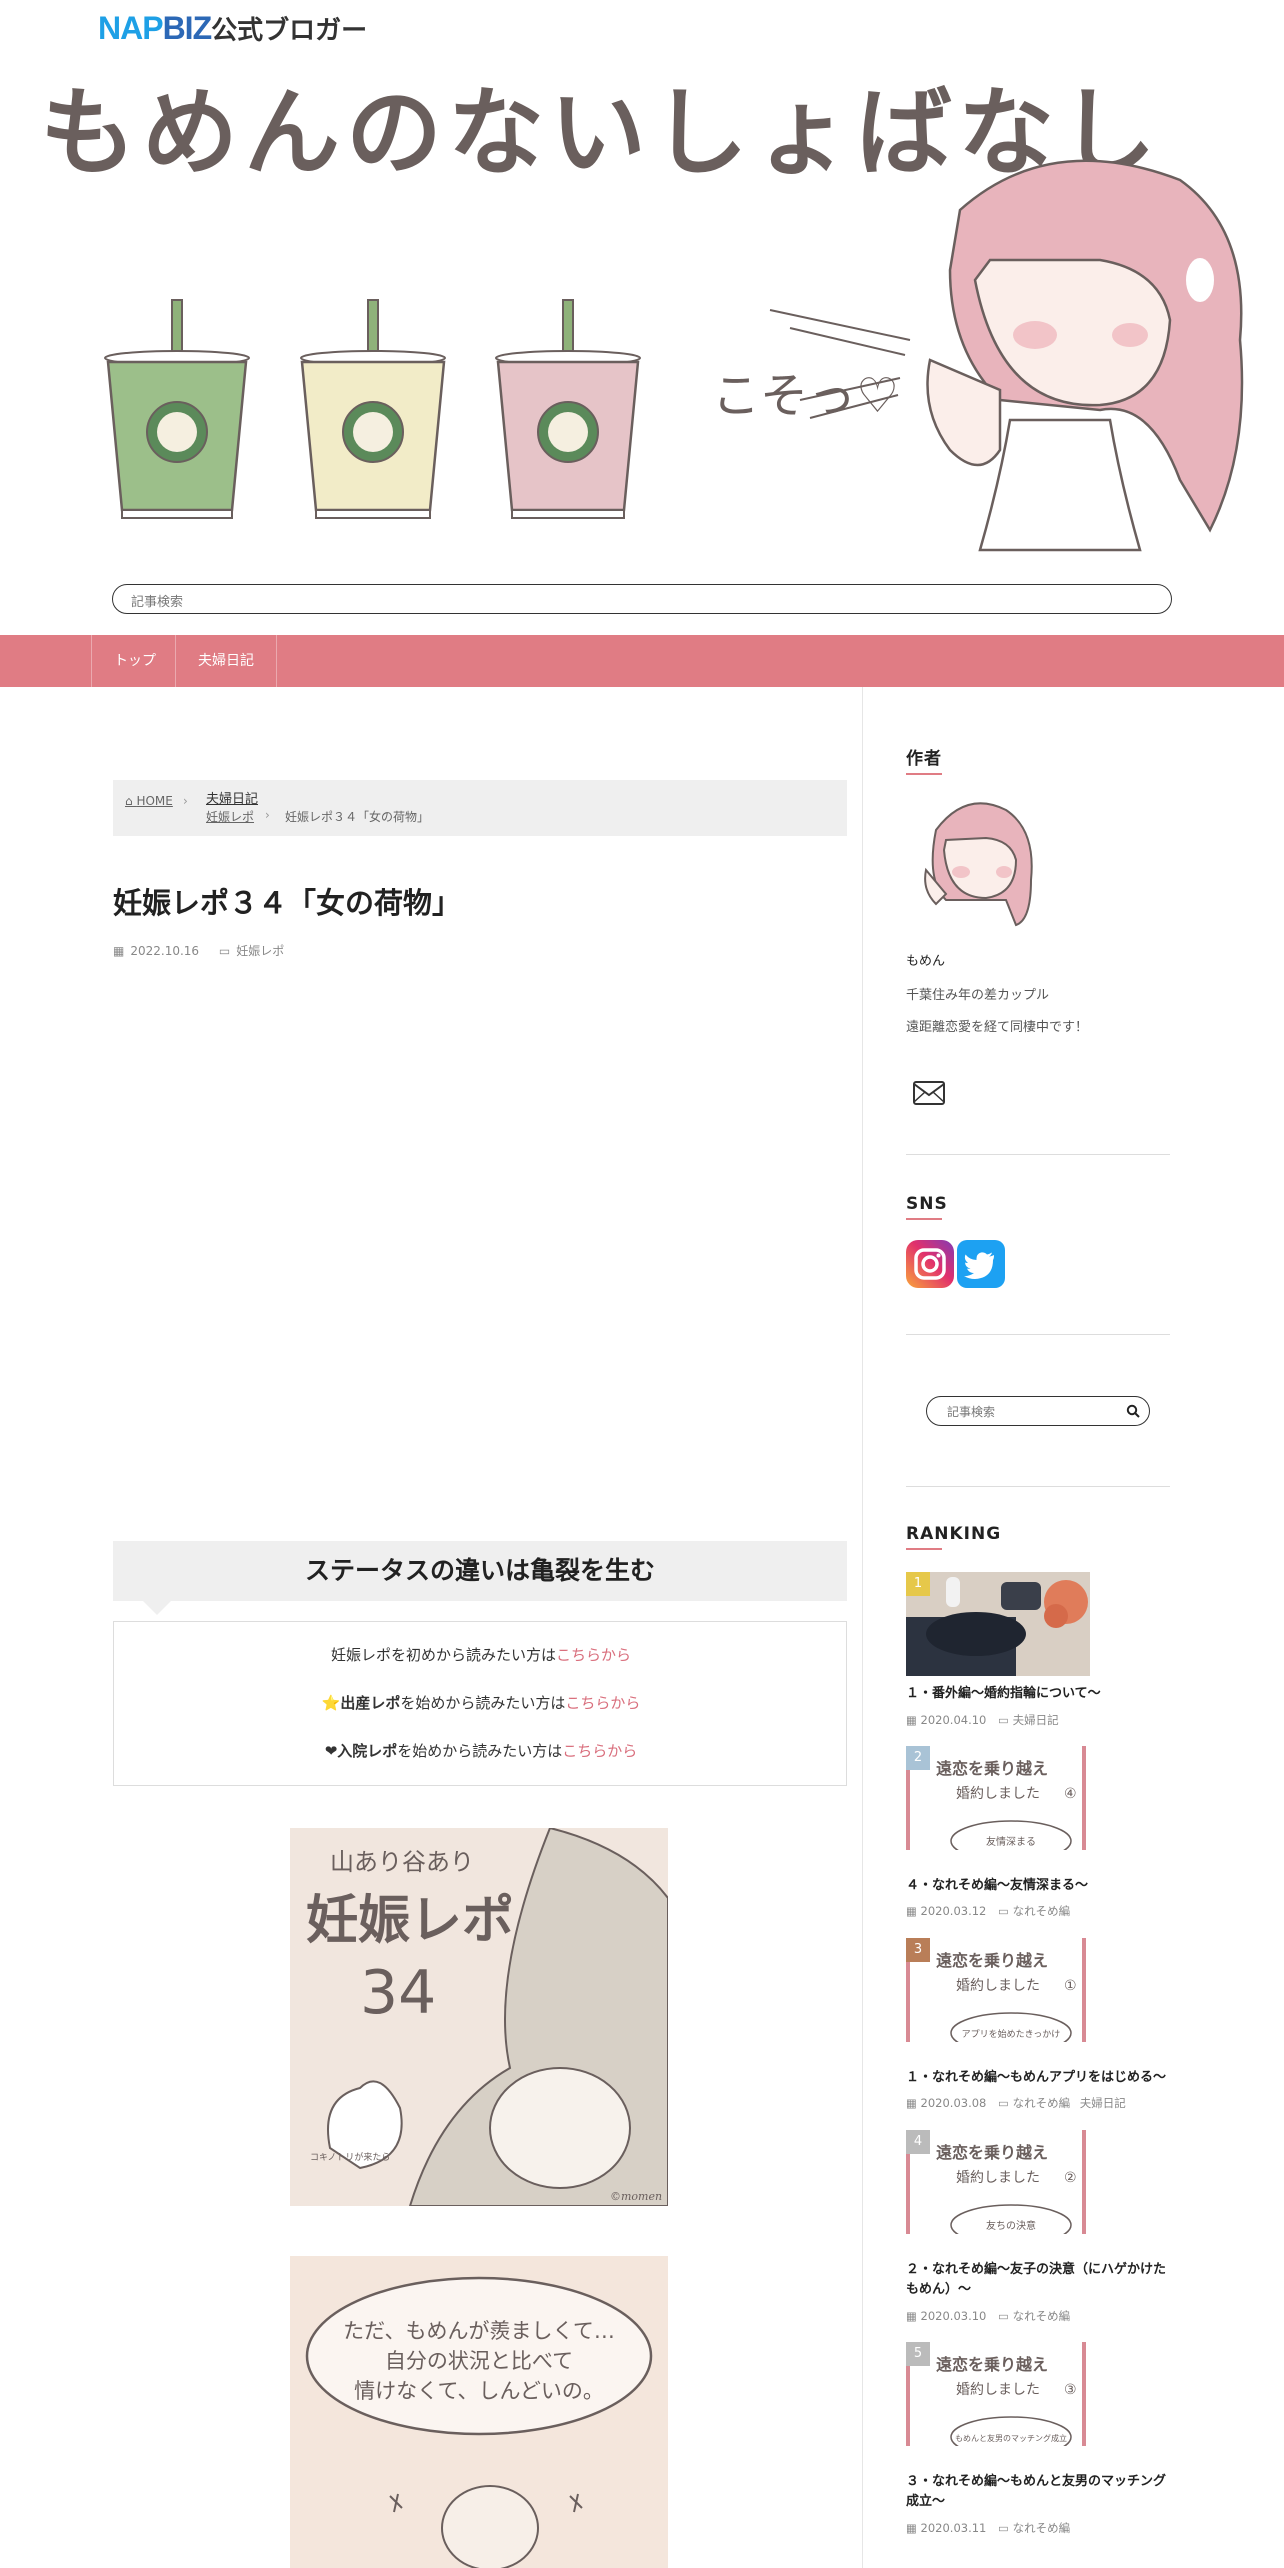 The height and width of the screenshot is (2568, 1284). Describe the element at coordinates (131, 28) in the screenshot. I see `napbiz-nap: NAP` at that location.